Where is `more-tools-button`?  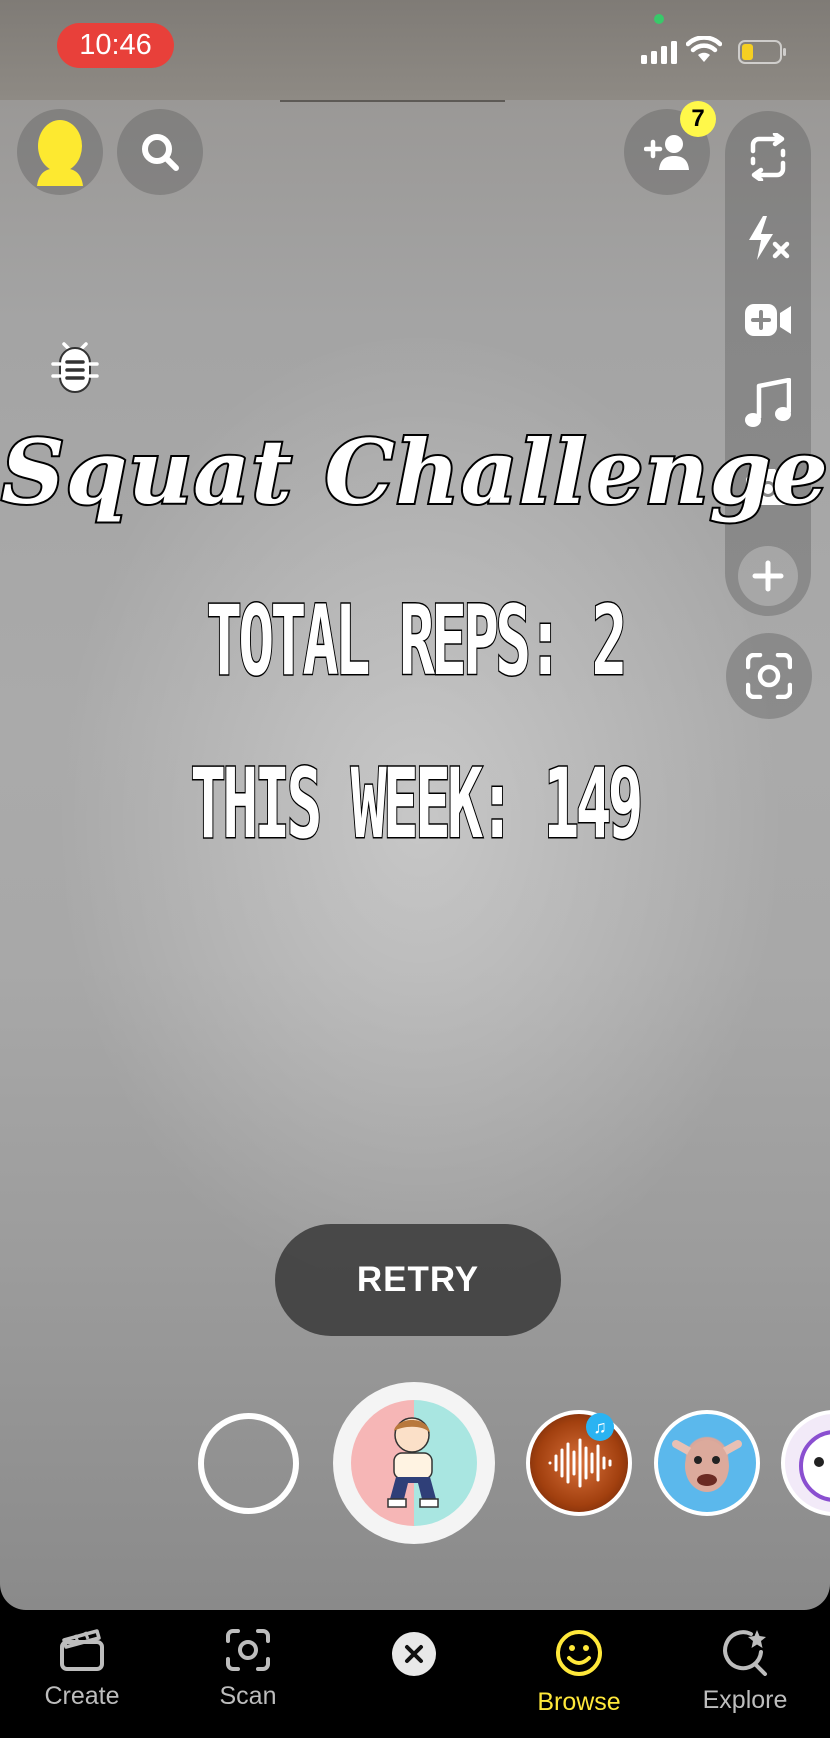 more-tools-button is located at coordinates (768, 576).